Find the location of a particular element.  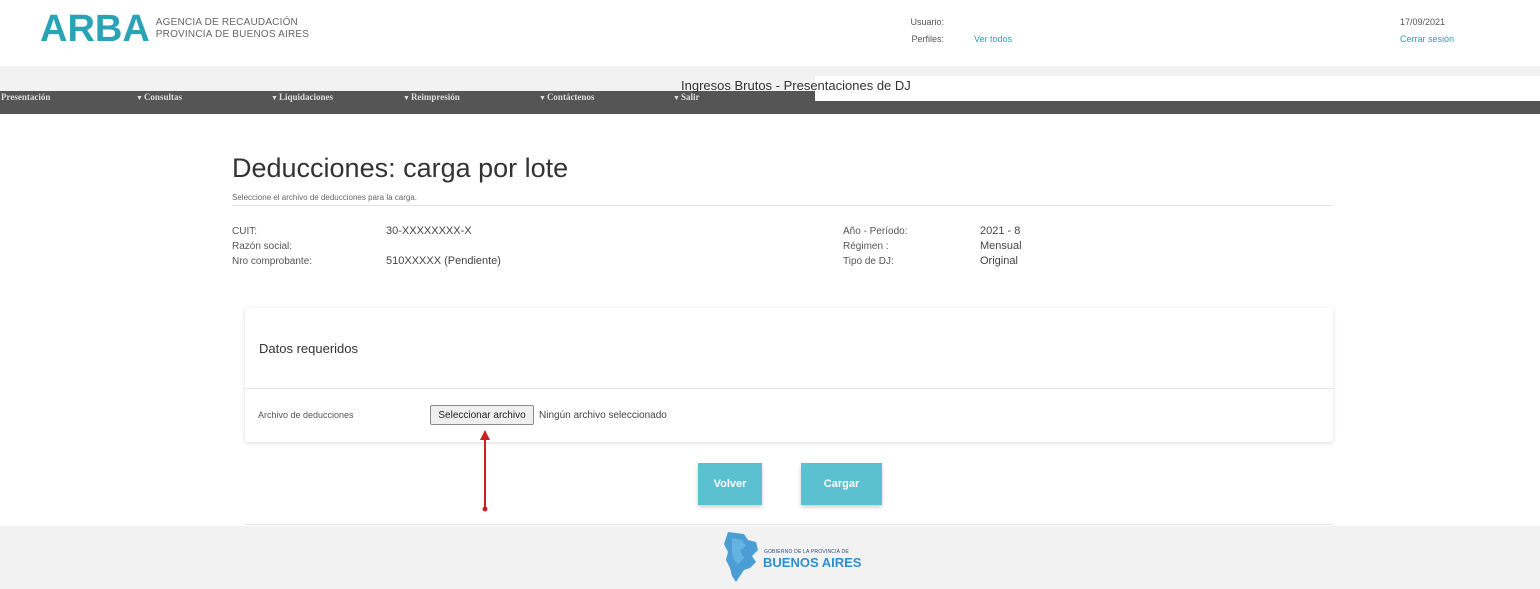

regimen-label: Régimen : is located at coordinates (866, 246).